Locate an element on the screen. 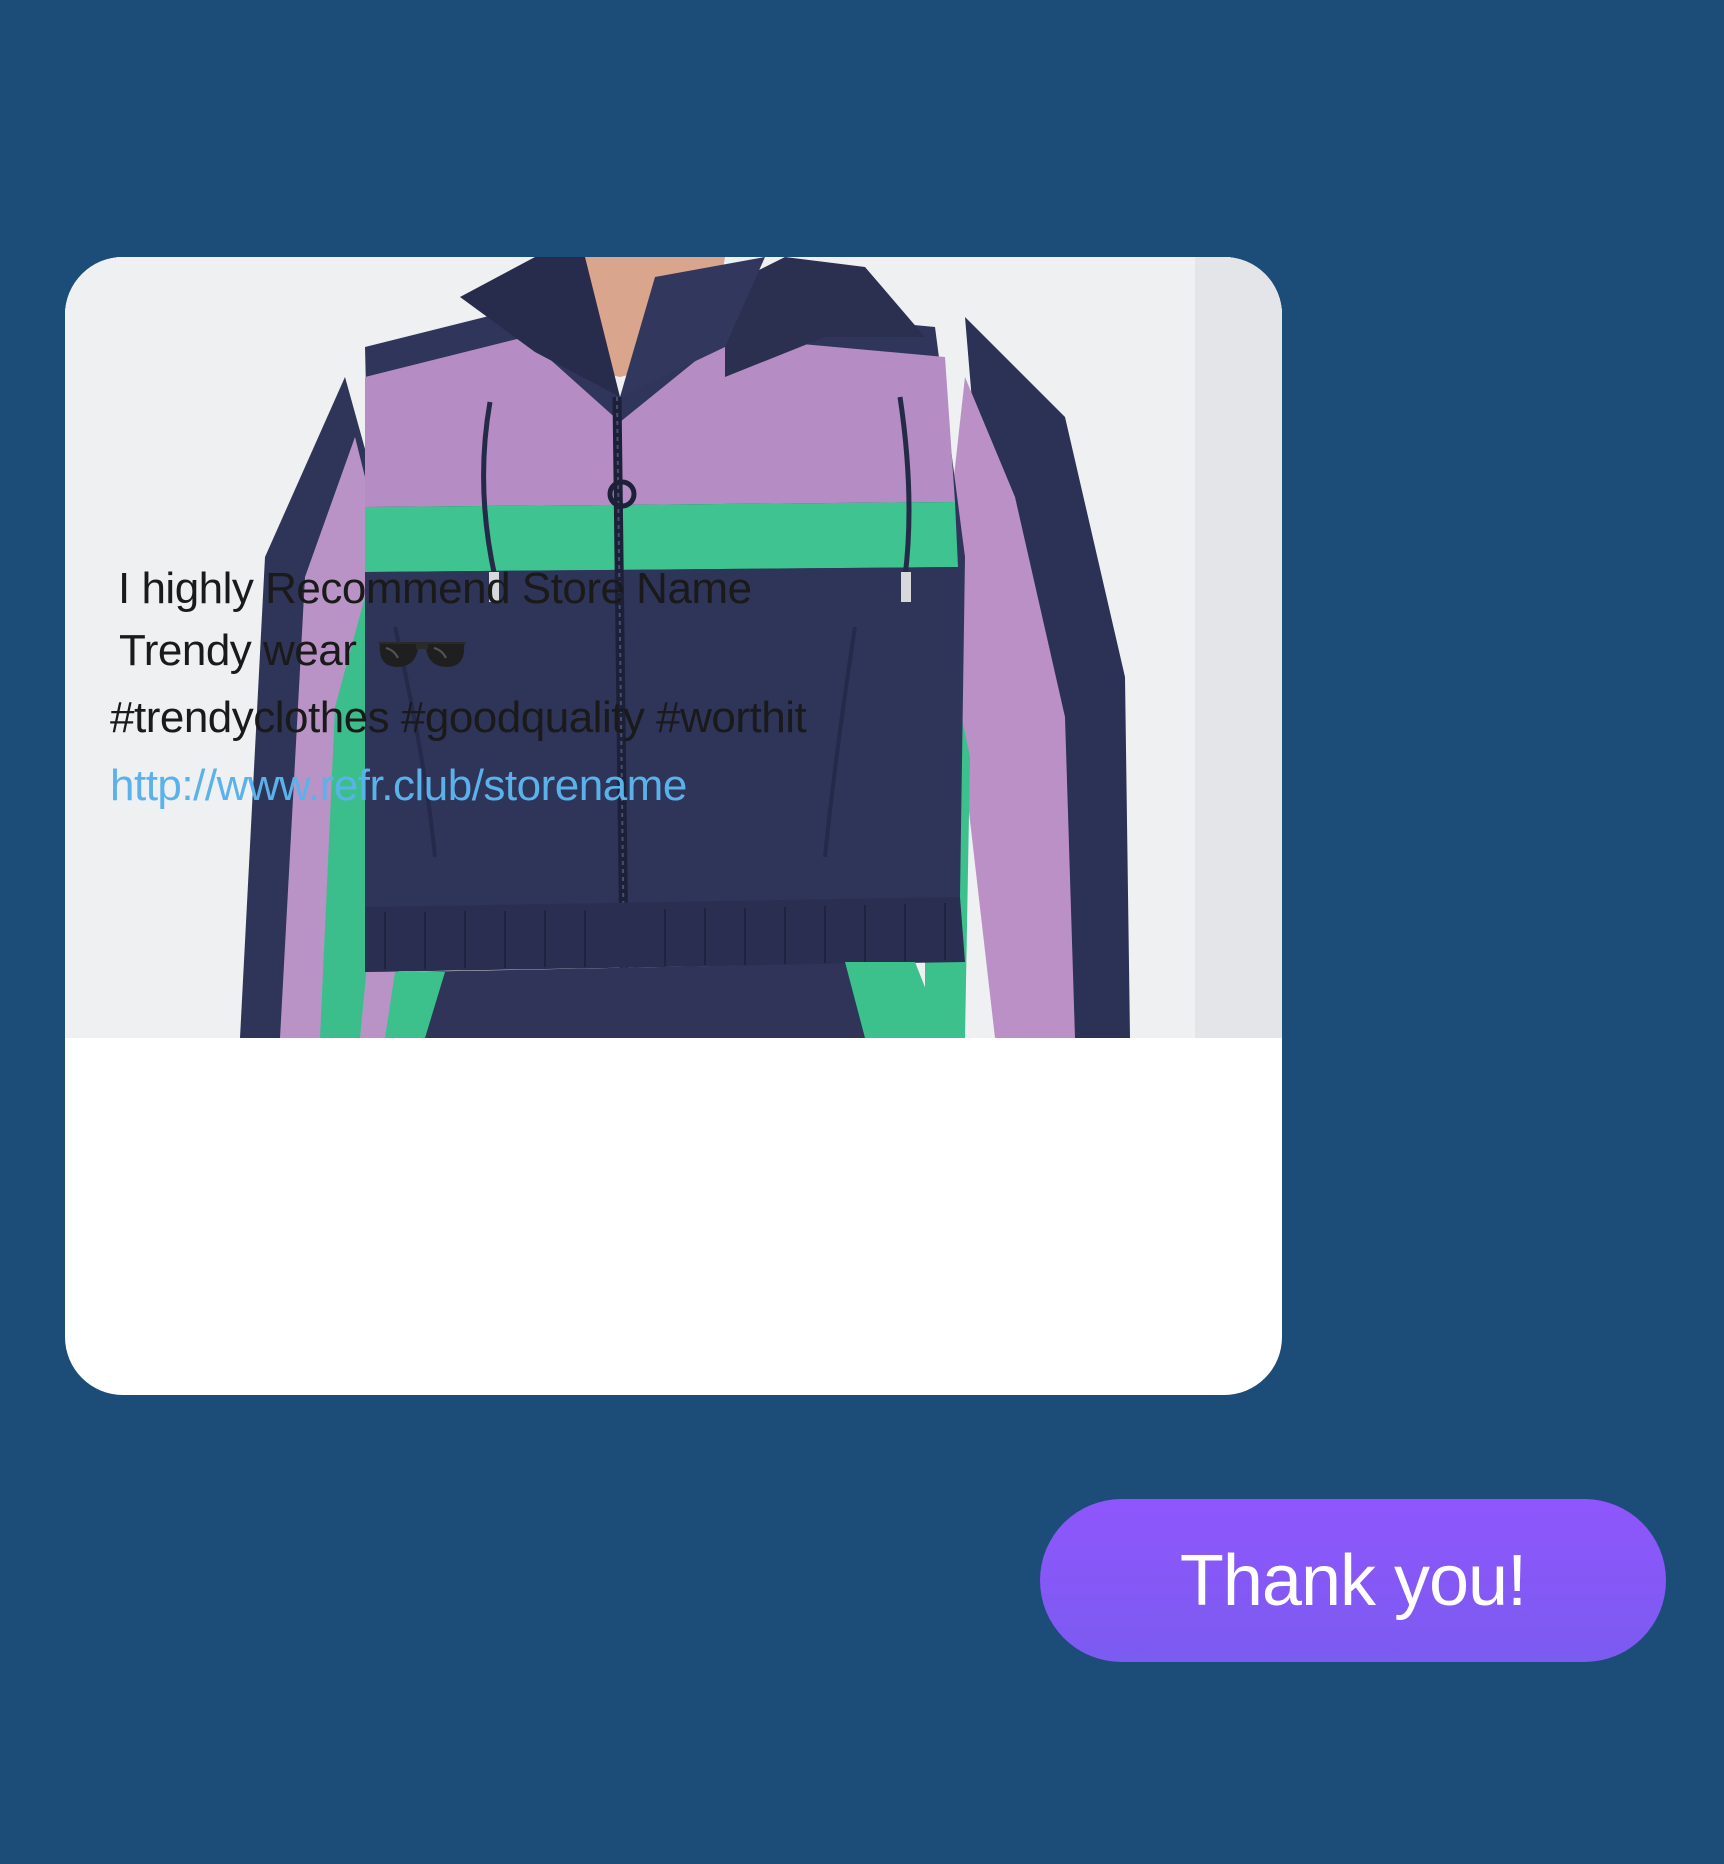 This screenshot has width=1724, height=1864. store-link: http://www.refr.club/storename is located at coordinates (398, 786).